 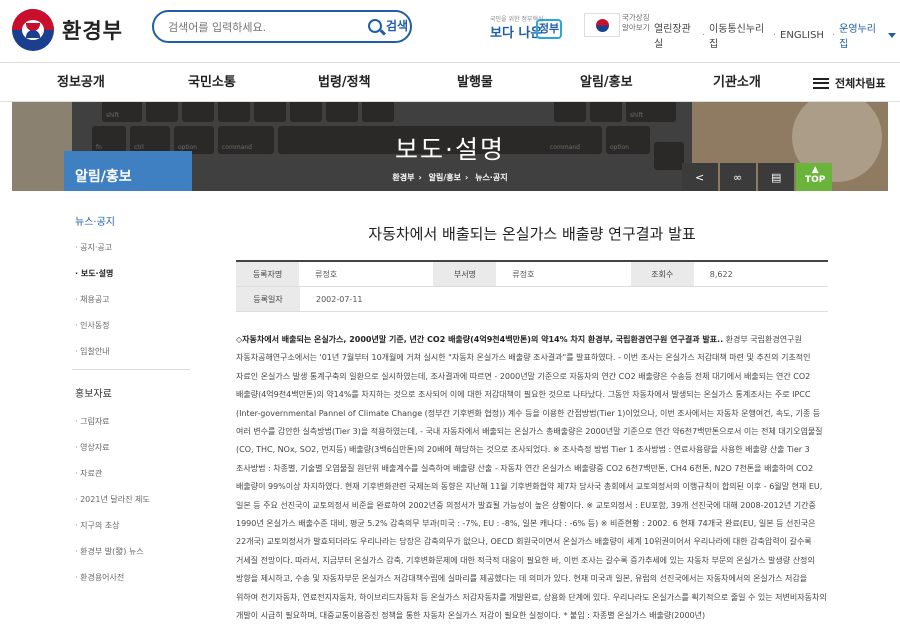 What do you see at coordinates (737, 83) in the screenshot?
I see `gnb-item-about: 기관소개` at bounding box center [737, 83].